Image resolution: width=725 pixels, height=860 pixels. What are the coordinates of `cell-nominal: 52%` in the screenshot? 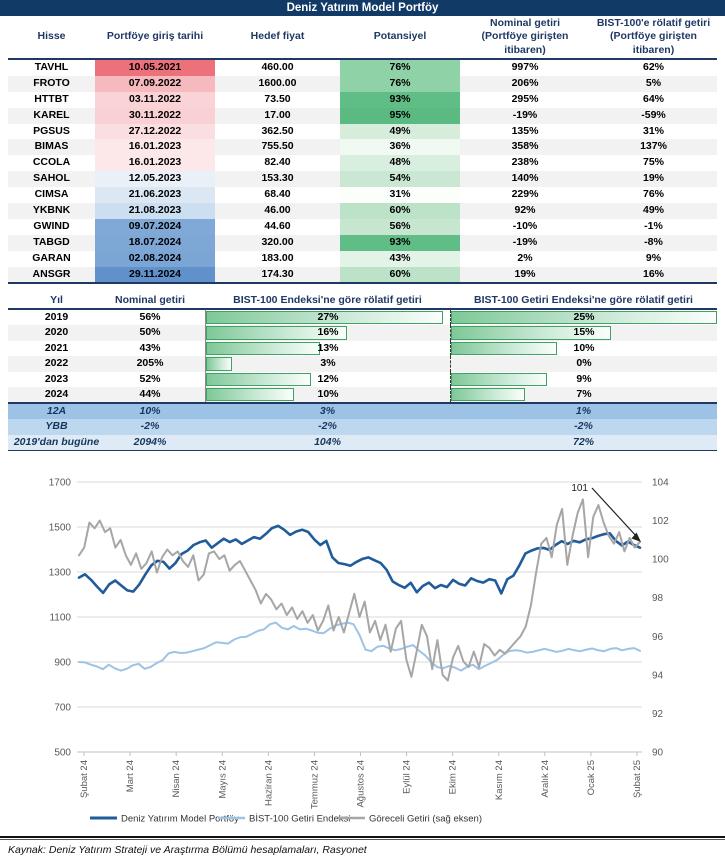 It's located at (150, 379).